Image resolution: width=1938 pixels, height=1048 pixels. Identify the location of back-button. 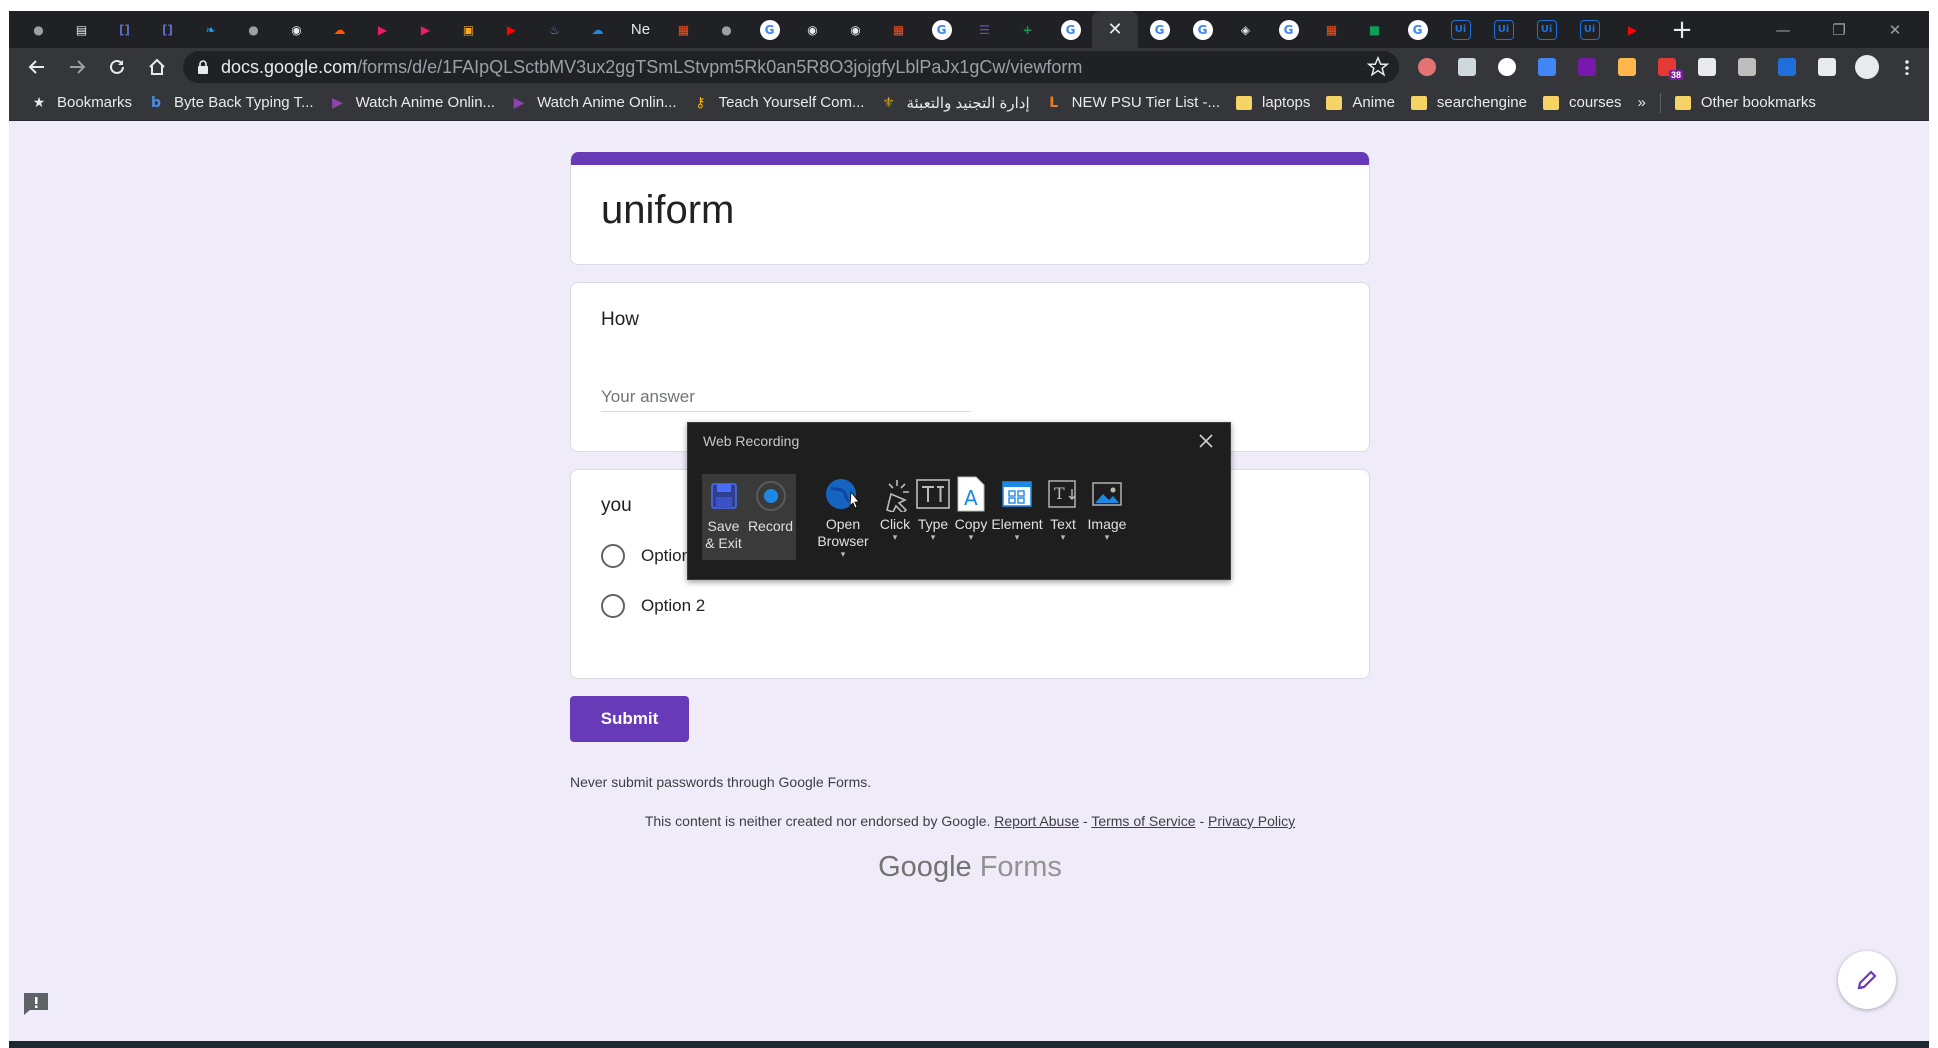
(37, 66).